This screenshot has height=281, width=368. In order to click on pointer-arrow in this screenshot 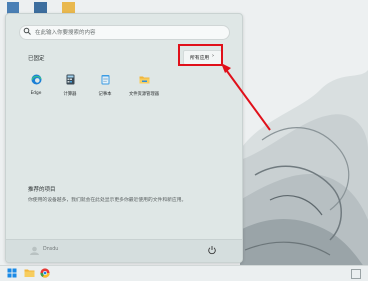, I will do `click(246, 97)`.